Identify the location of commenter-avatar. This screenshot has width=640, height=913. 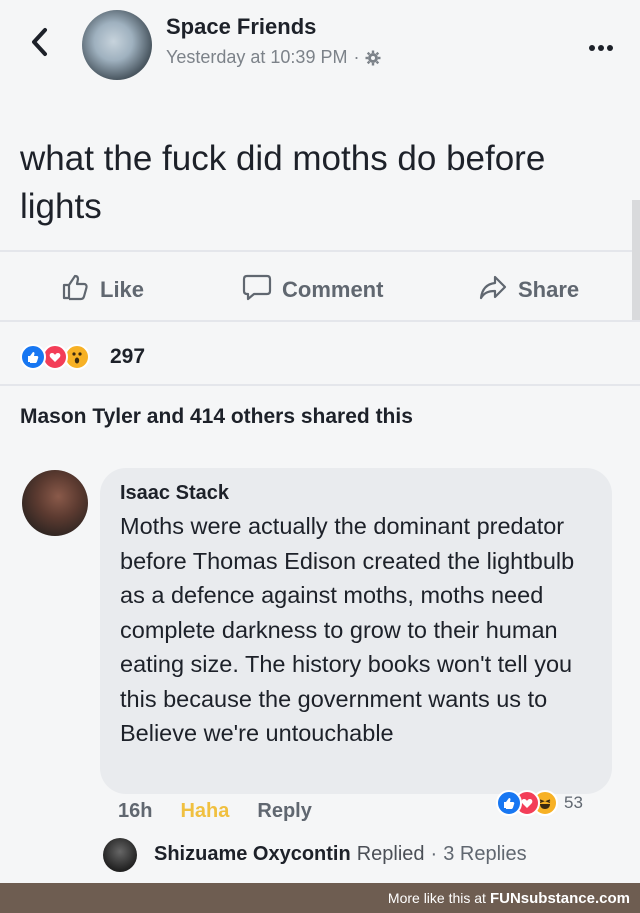
(55, 503).